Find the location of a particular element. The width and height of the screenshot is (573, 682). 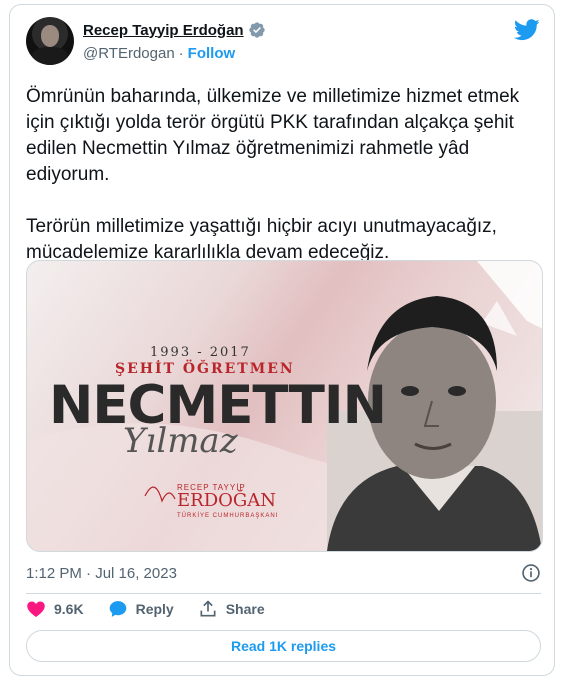

share-action: Share is located at coordinates (231, 609).